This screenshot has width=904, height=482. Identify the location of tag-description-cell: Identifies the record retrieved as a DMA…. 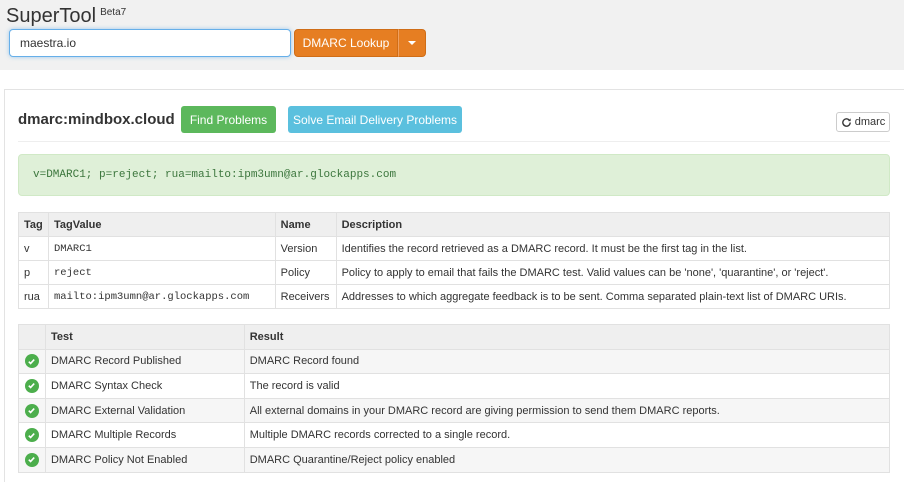
(613, 248).